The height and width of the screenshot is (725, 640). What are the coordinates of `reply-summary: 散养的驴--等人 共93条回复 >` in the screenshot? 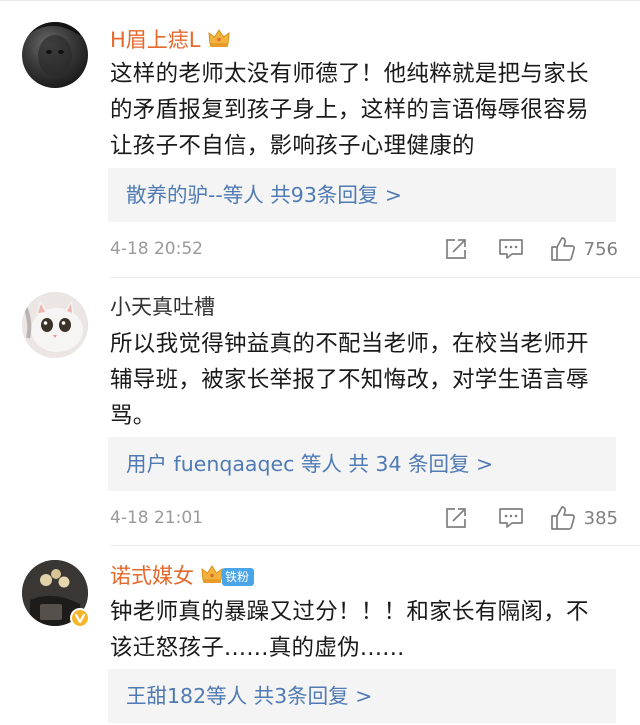 It's located at (362, 195).